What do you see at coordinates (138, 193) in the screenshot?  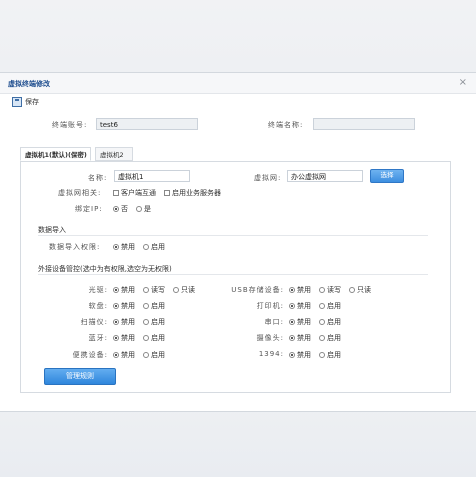 I see `client-interop-label: 客户端互通` at bounding box center [138, 193].